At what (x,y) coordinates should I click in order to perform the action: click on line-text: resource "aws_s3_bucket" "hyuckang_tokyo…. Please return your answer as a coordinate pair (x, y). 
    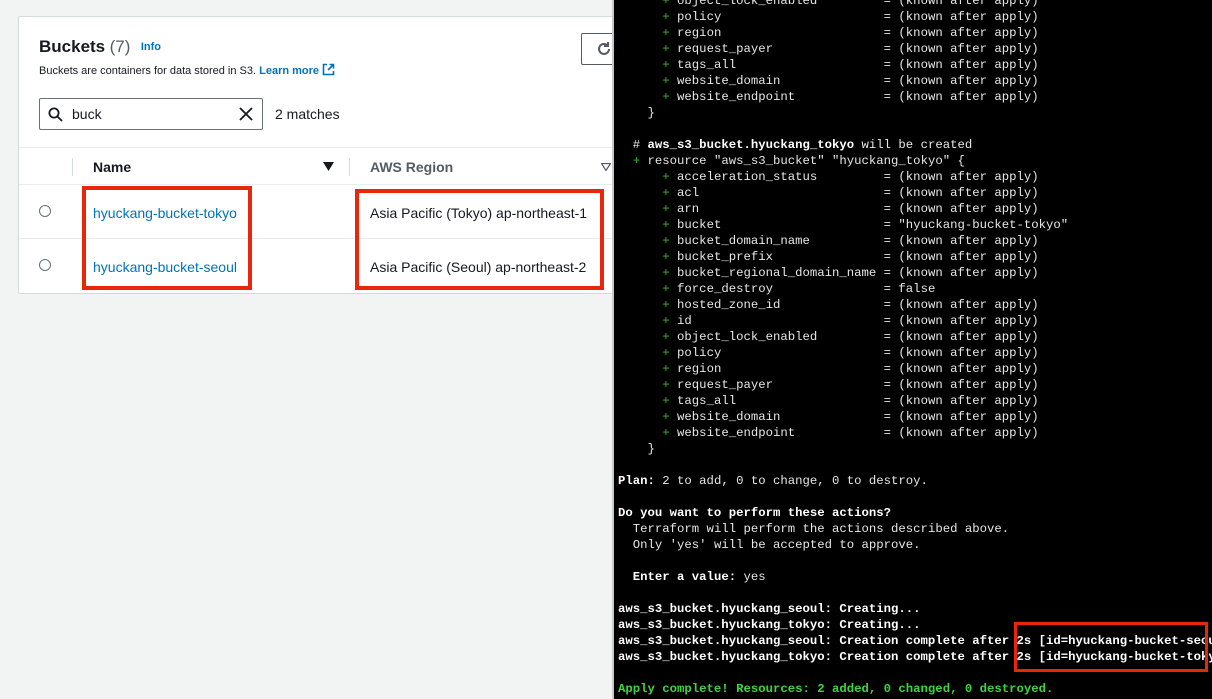
    Looking at the image, I should click on (806, 161).